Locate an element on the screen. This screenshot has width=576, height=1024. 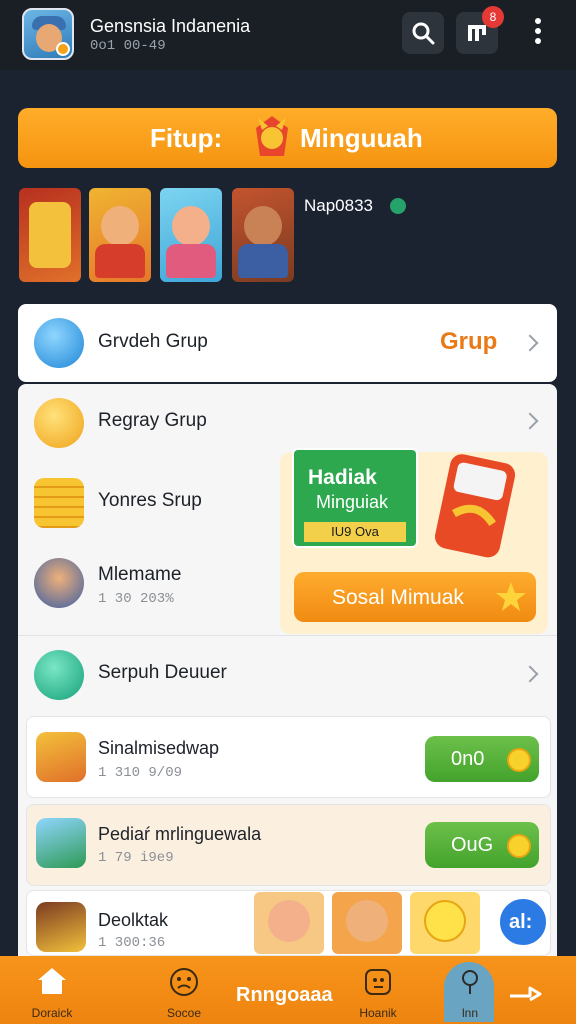
banner-right-text: Minguuah is located at coordinates (361, 138).